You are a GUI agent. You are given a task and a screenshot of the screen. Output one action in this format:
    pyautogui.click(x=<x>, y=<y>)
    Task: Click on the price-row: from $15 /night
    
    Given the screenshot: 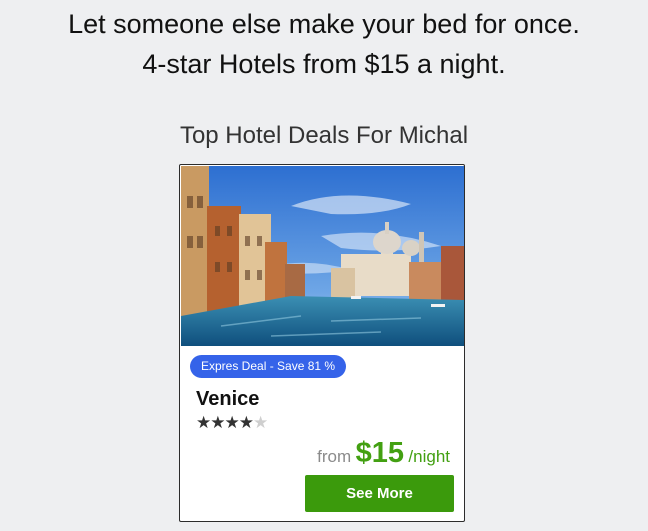 What is the action you would take?
    pyautogui.click(x=383, y=453)
    